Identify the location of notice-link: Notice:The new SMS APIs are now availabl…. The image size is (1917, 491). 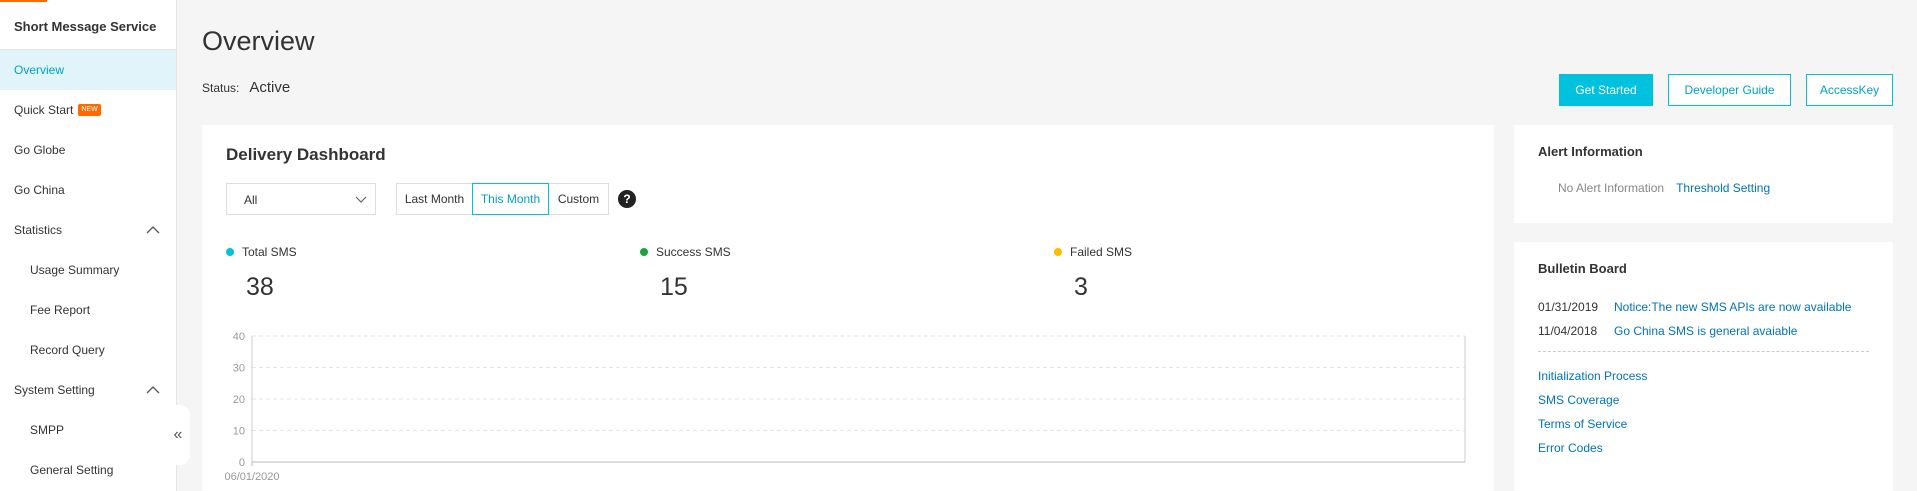
(1732, 307).